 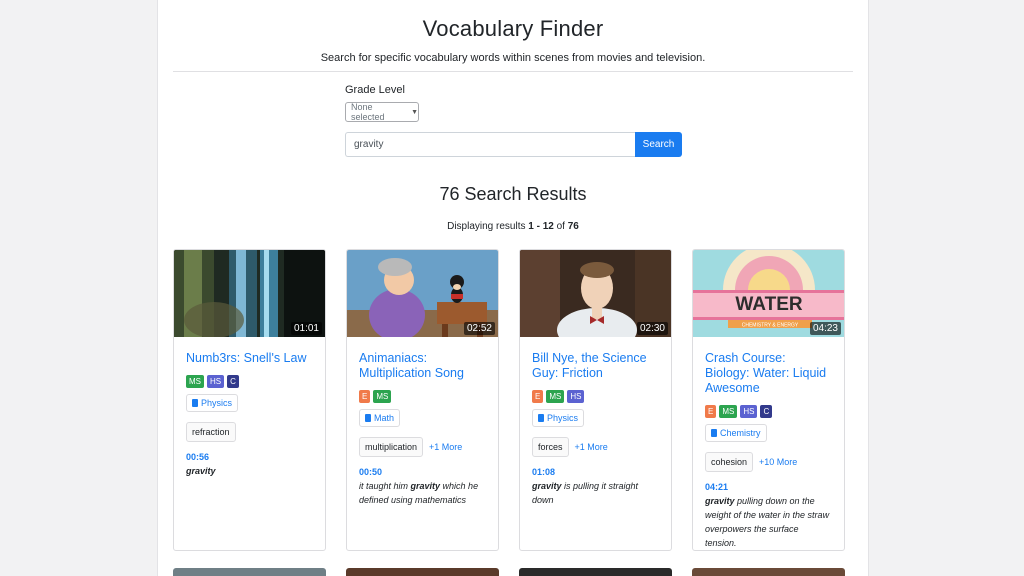 What do you see at coordinates (375, 90) in the screenshot?
I see `grade-level-label: Grade Level` at bounding box center [375, 90].